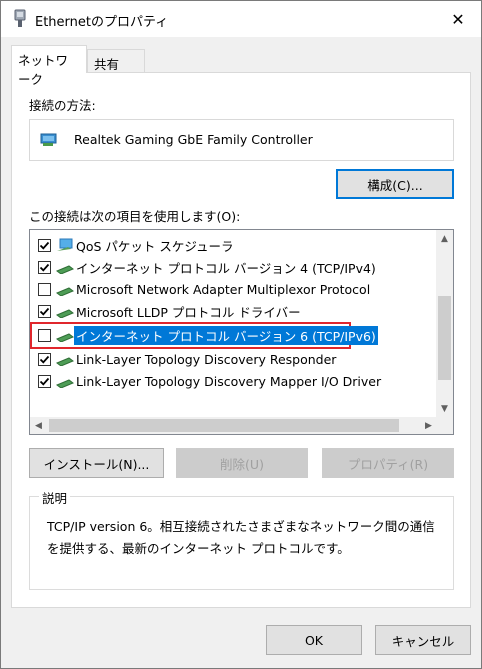 The image size is (482, 669). Describe the element at coordinates (135, 216) in the screenshot. I see `items-label: この接続は次の項目を使用します(O):` at that location.